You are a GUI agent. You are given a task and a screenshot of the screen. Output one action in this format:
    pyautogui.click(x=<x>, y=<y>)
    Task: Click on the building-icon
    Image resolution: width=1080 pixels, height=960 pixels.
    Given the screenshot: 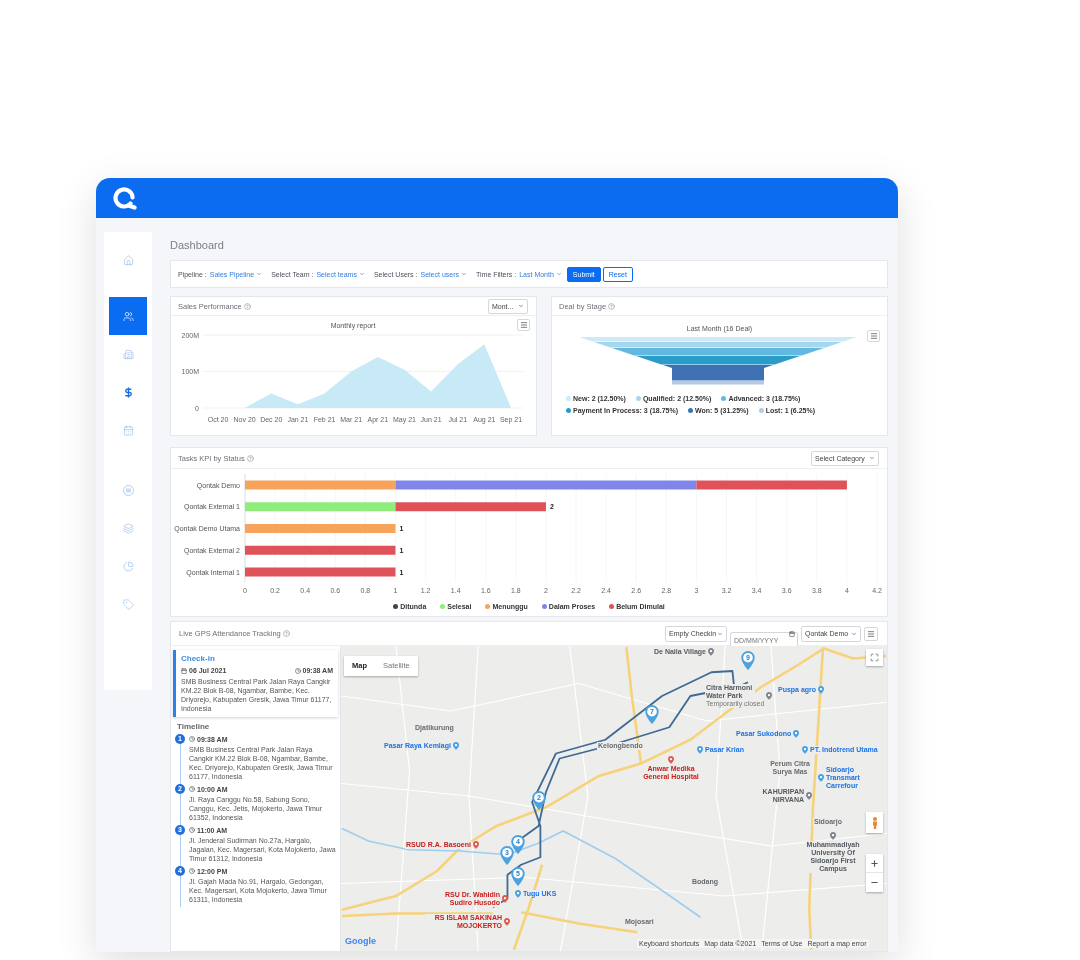 What is the action you would take?
    pyautogui.click(x=128, y=354)
    